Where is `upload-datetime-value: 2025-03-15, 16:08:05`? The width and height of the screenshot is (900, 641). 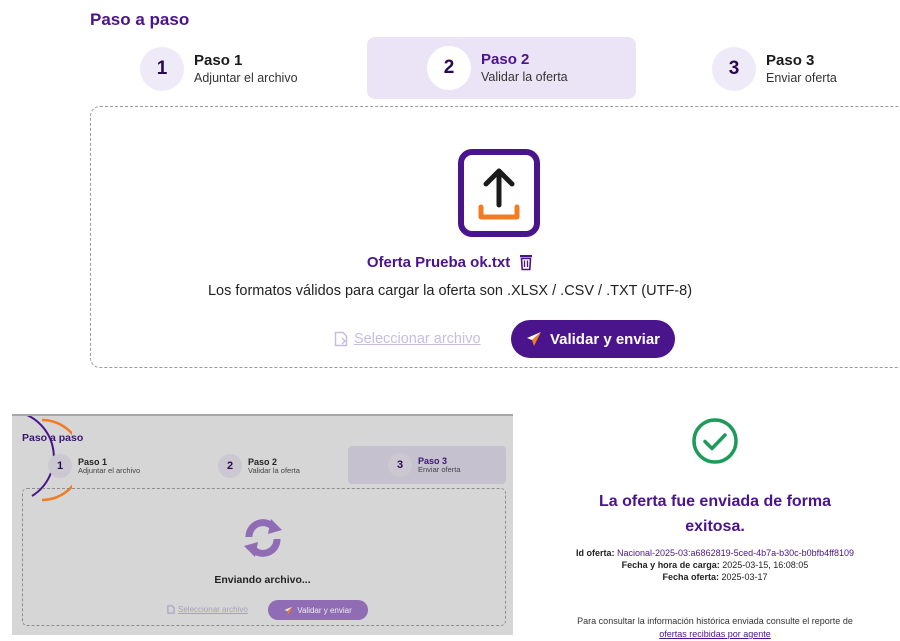
upload-datetime-value: 2025-03-15, 16:08:05 is located at coordinates (765, 565).